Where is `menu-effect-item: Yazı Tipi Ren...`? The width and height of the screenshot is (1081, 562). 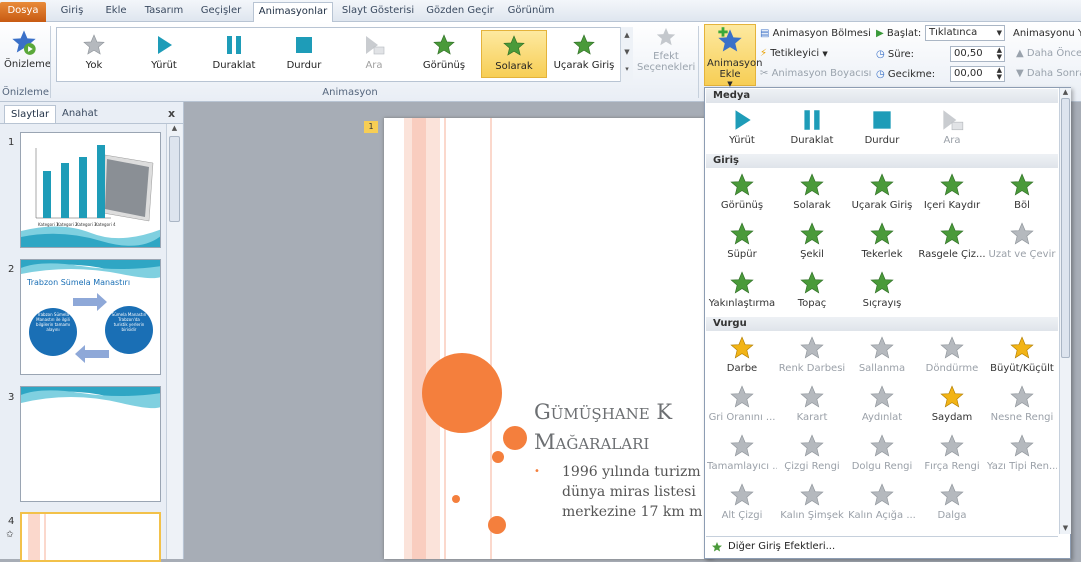 menu-effect-item: Yazı Tipi Ren... is located at coordinates (1022, 454).